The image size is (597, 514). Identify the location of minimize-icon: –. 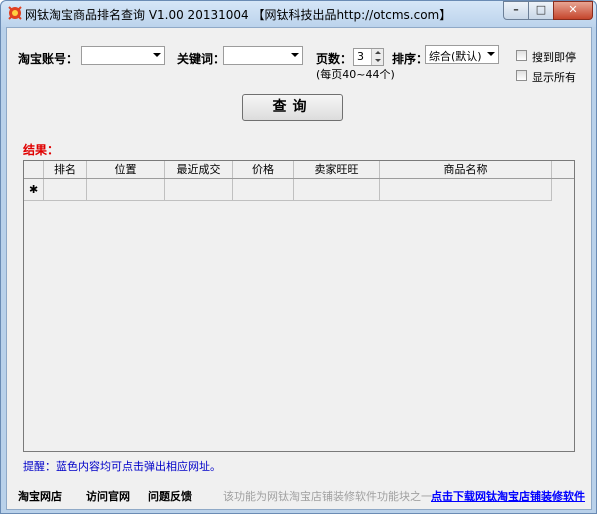
(516, 9).